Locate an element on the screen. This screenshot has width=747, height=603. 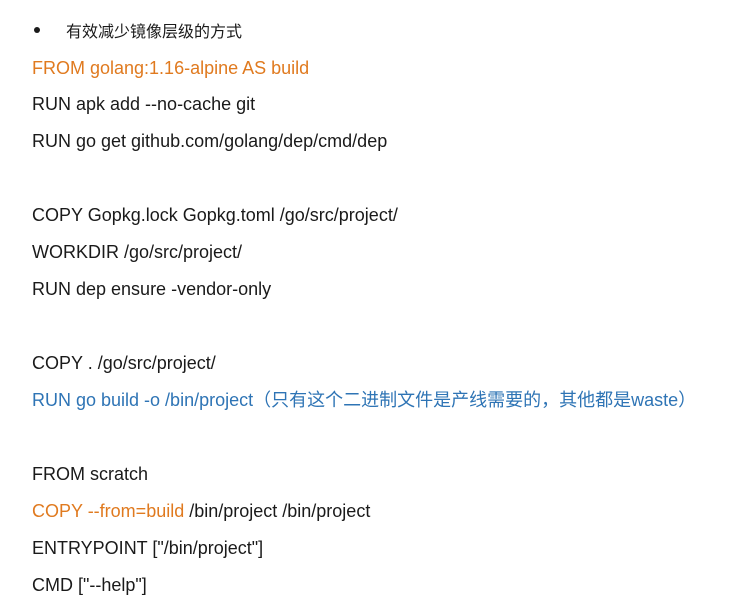
code-line-from-golang: FROM golang:1.16-alpine AS build is located at coordinates (171, 68).